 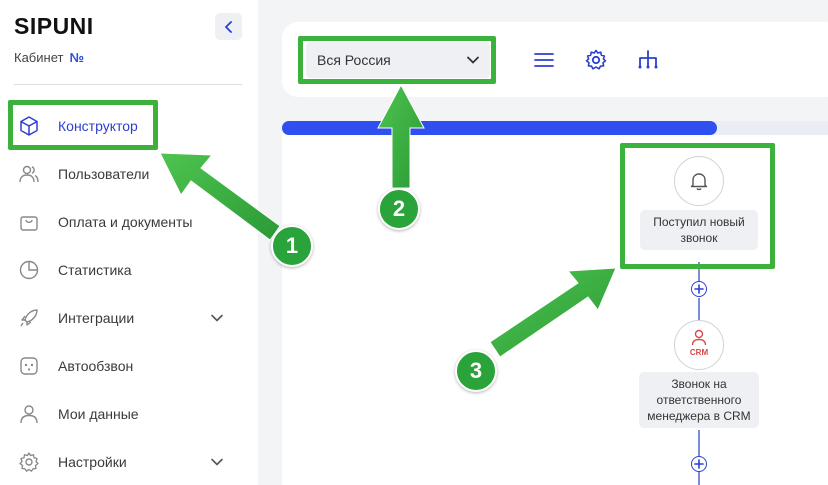 What do you see at coordinates (399, 209) in the screenshot?
I see `annotation-badge-2: 2` at bounding box center [399, 209].